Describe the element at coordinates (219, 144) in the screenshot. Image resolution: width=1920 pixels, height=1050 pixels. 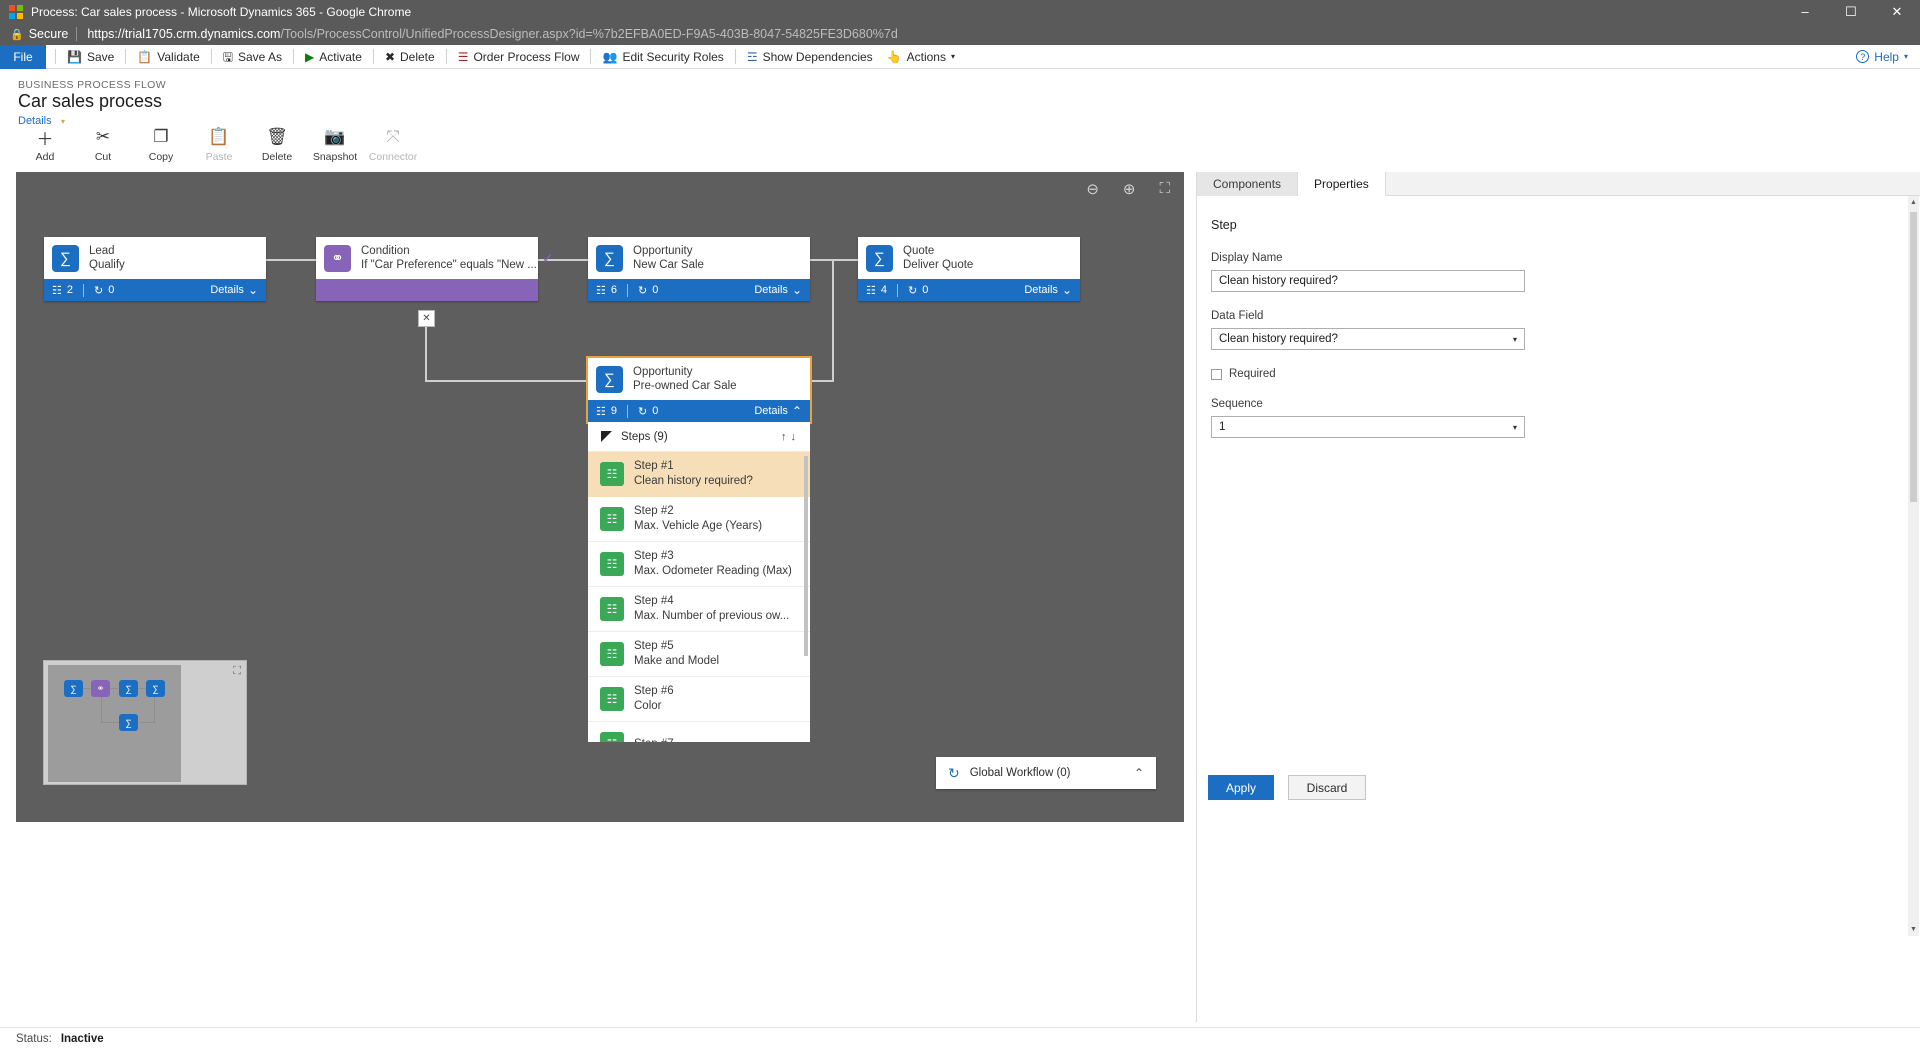
I see `paste-tool-button: 📋 Paste` at that location.